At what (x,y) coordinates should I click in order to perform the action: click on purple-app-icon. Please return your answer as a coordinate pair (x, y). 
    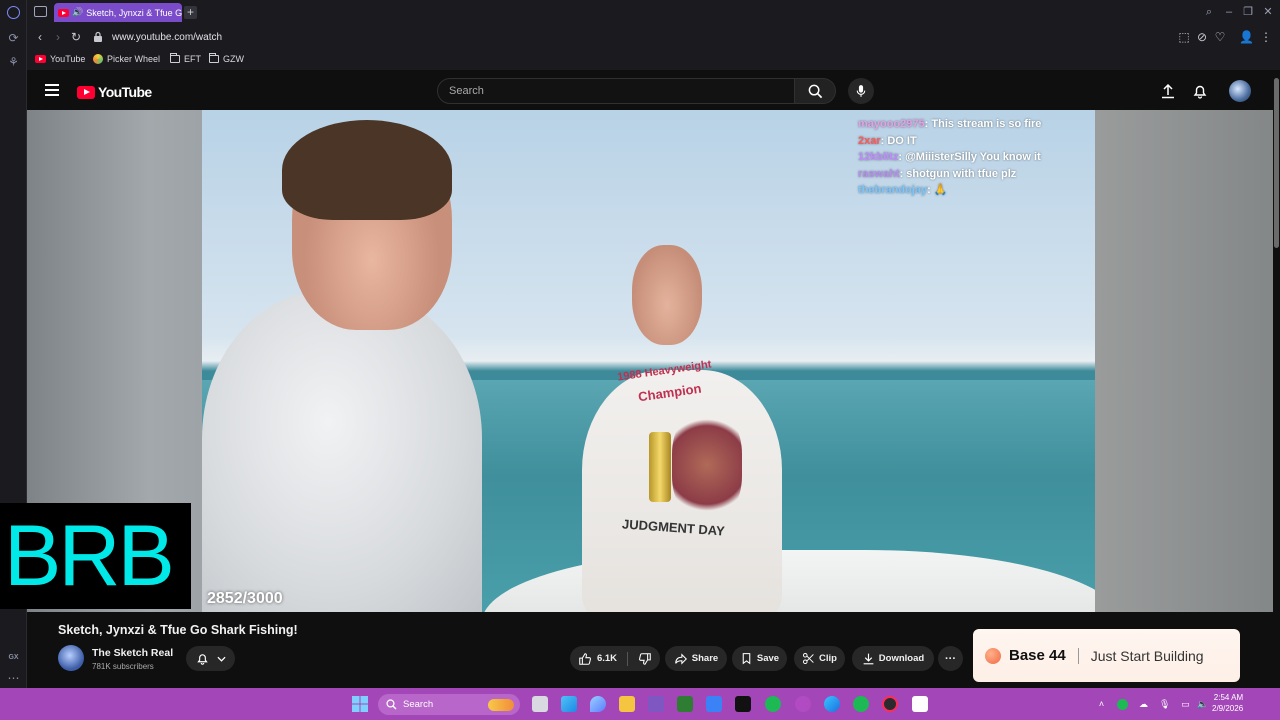
    Looking at the image, I should click on (803, 704).